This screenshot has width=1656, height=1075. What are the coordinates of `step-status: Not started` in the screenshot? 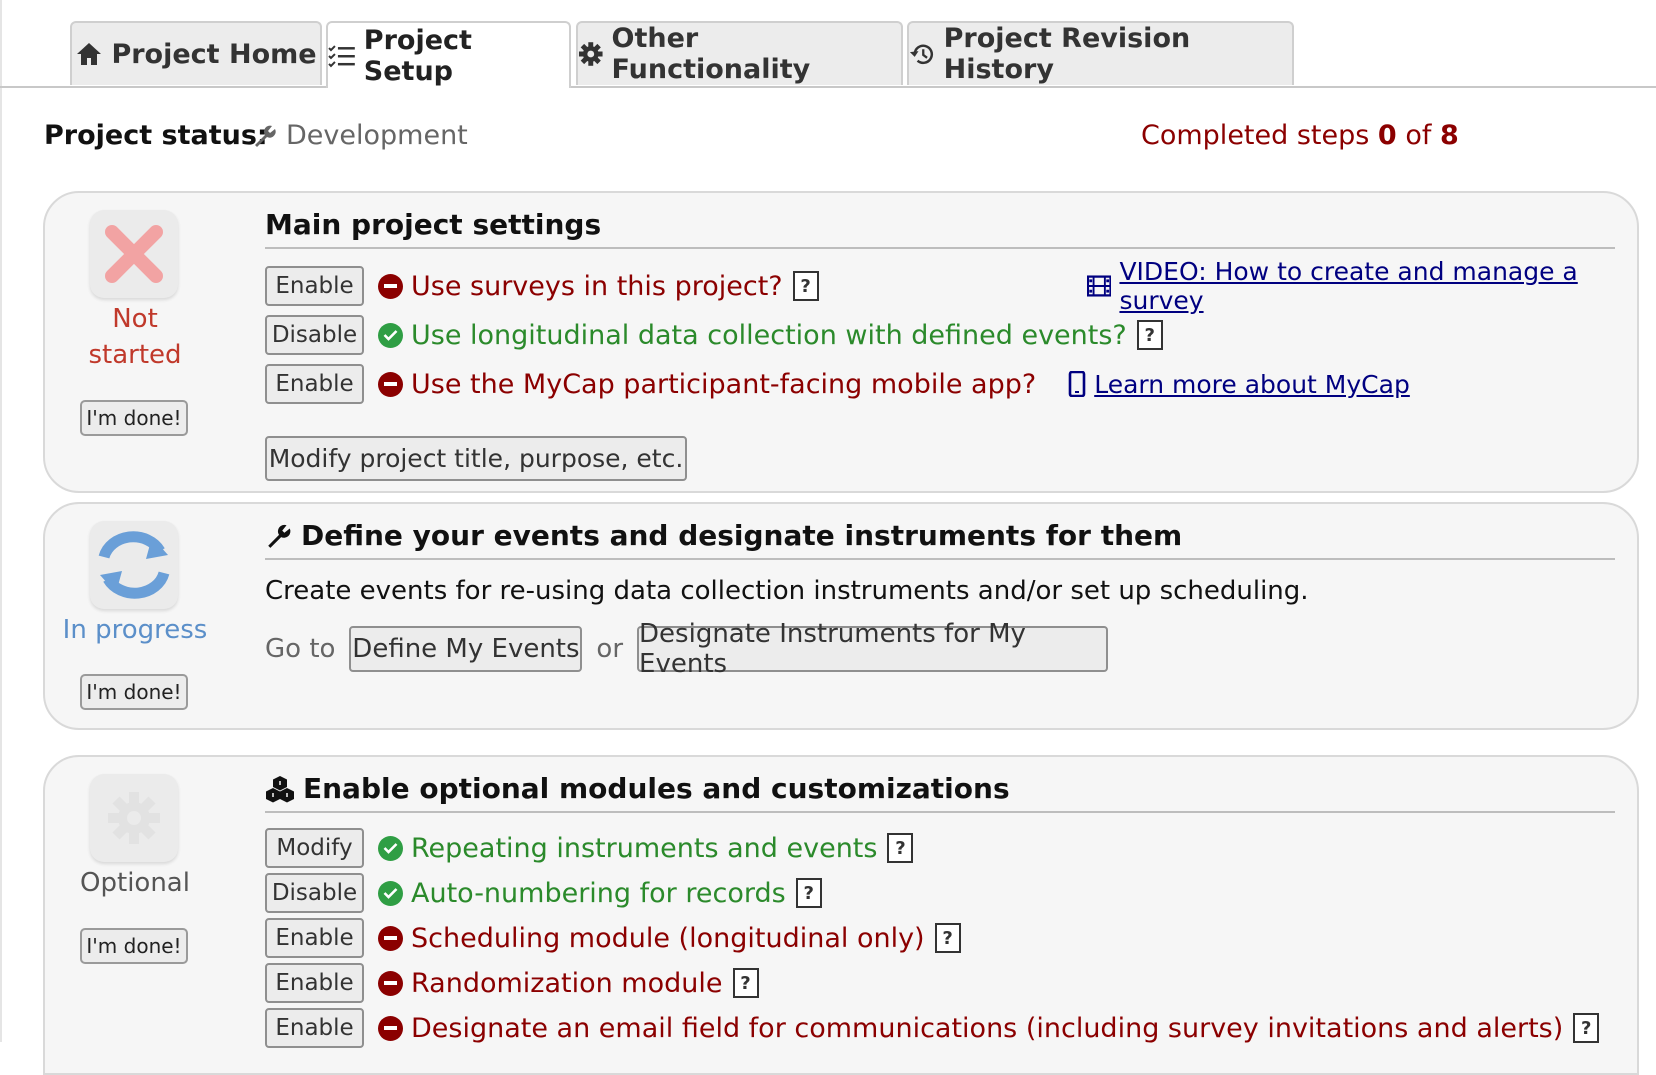 It's located at (135, 337).